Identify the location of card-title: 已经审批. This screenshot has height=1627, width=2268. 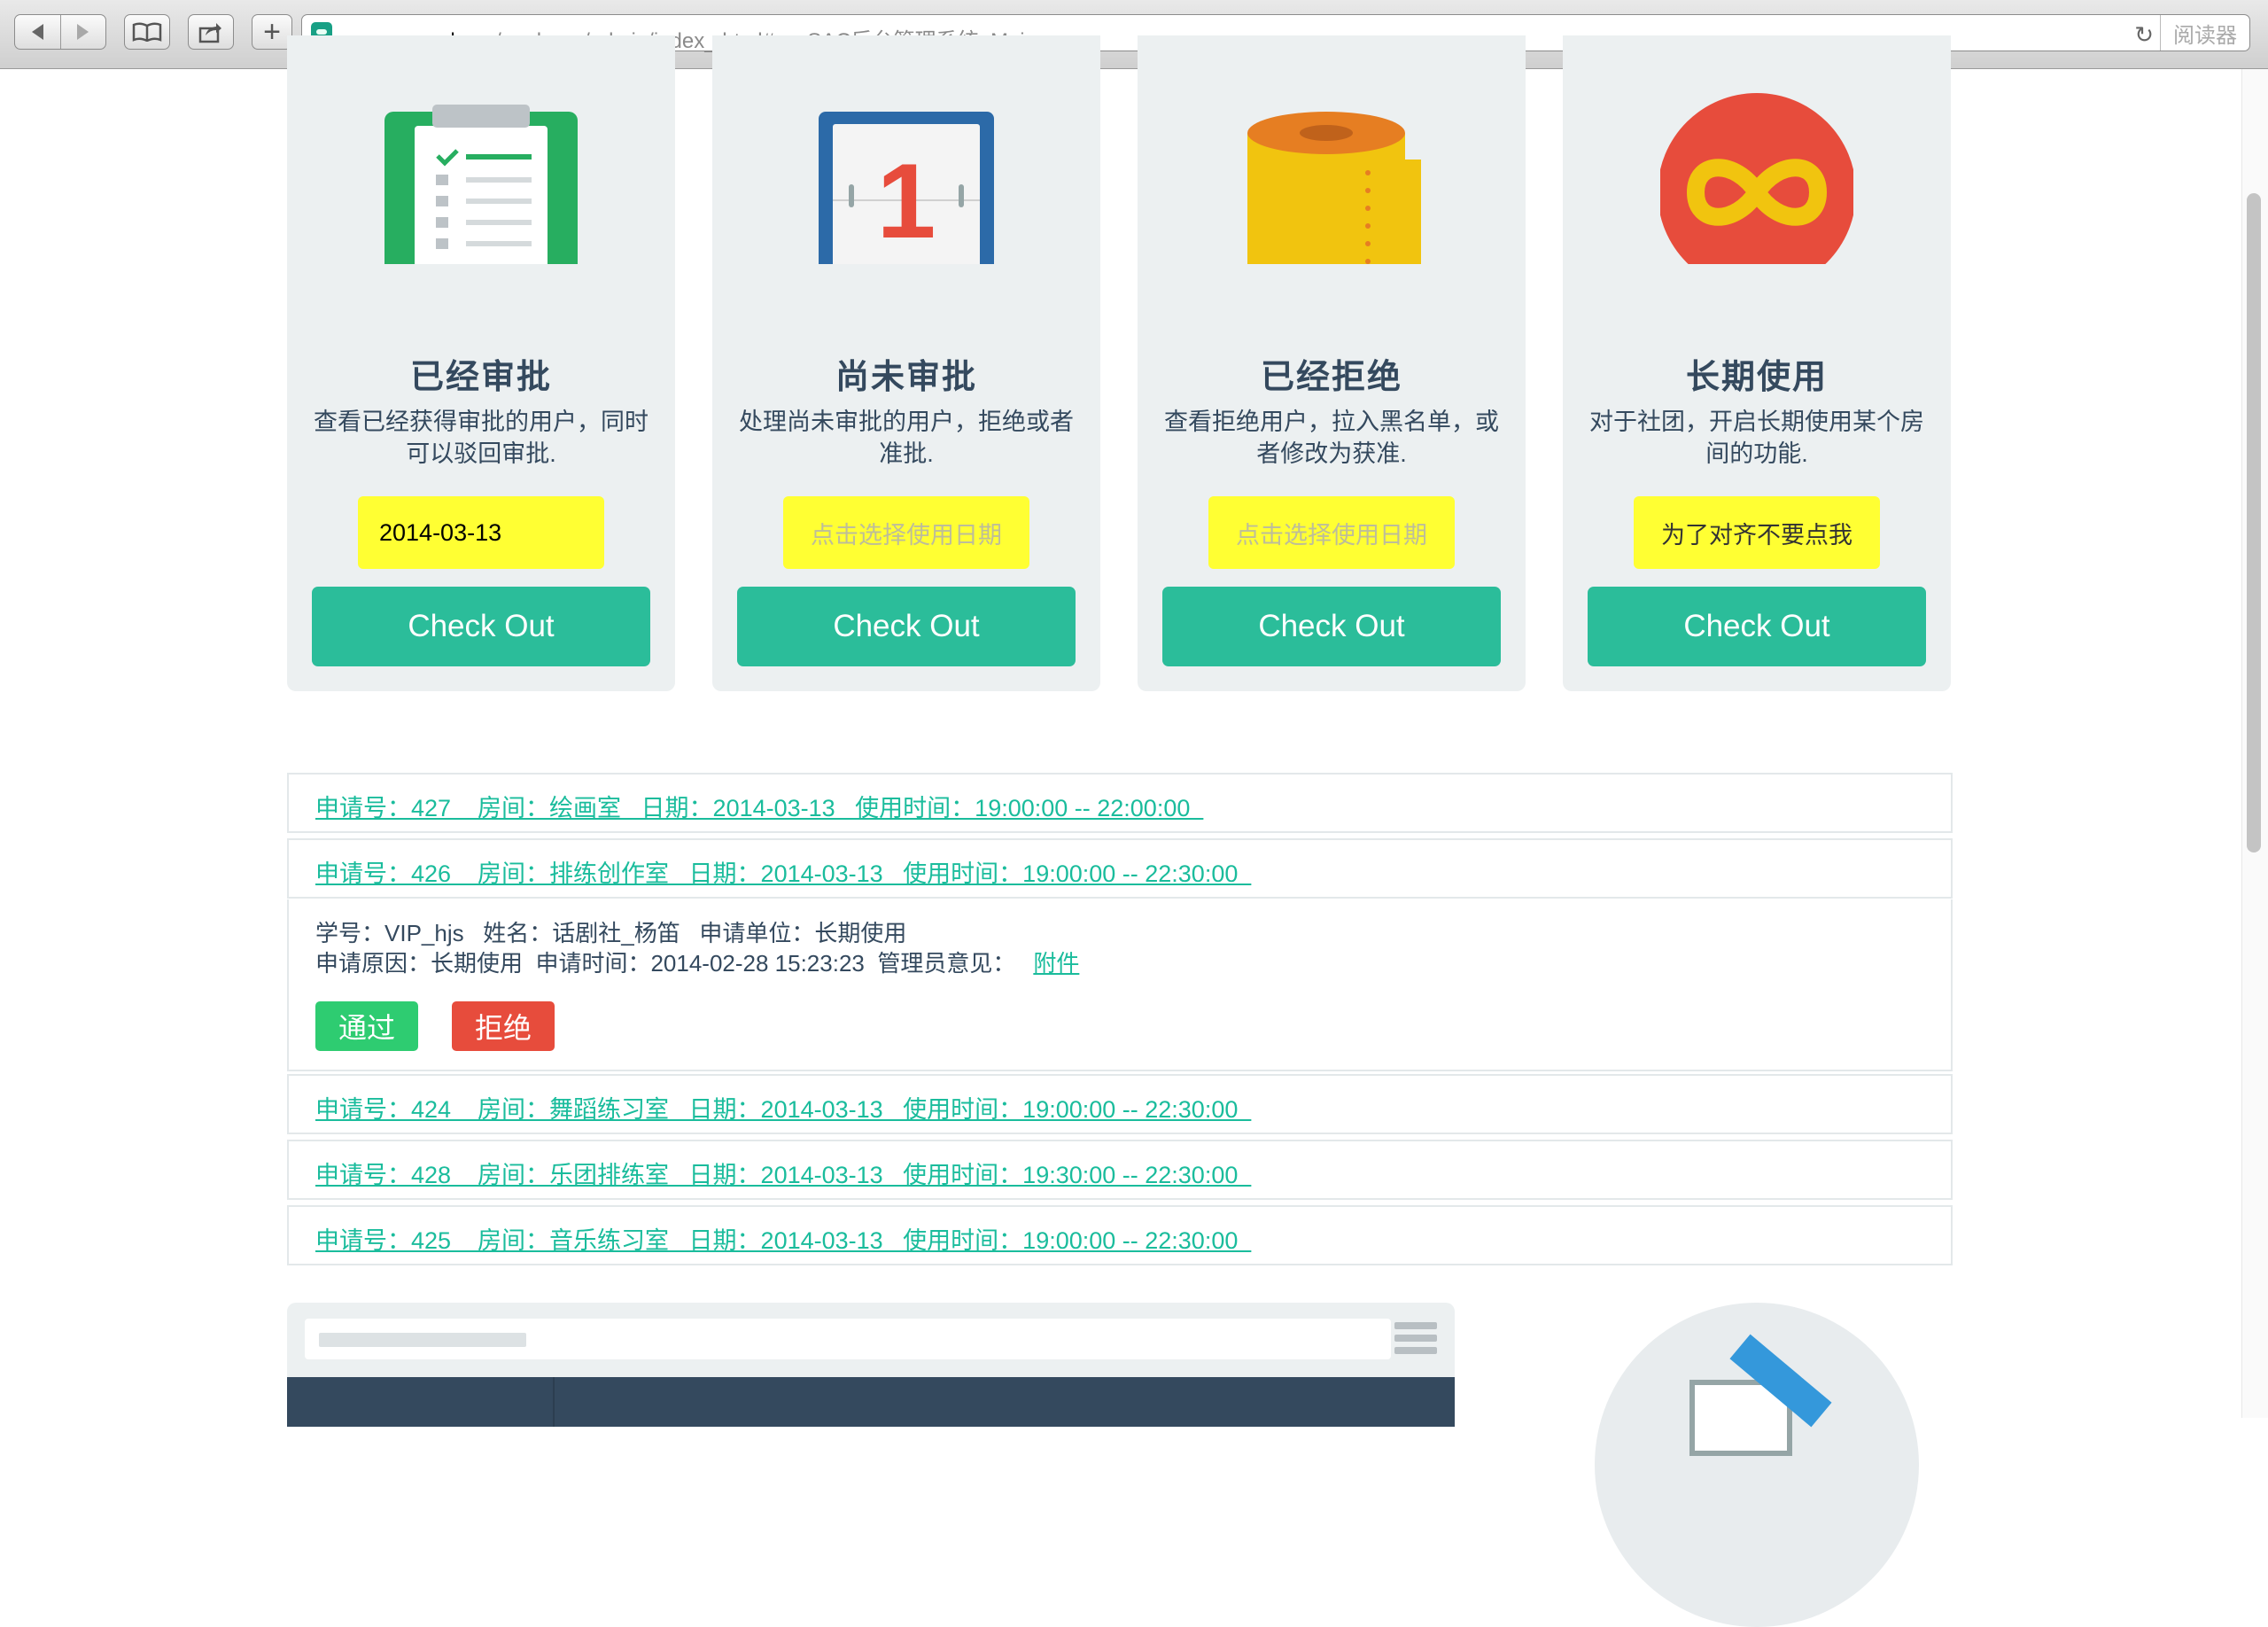
(480, 377).